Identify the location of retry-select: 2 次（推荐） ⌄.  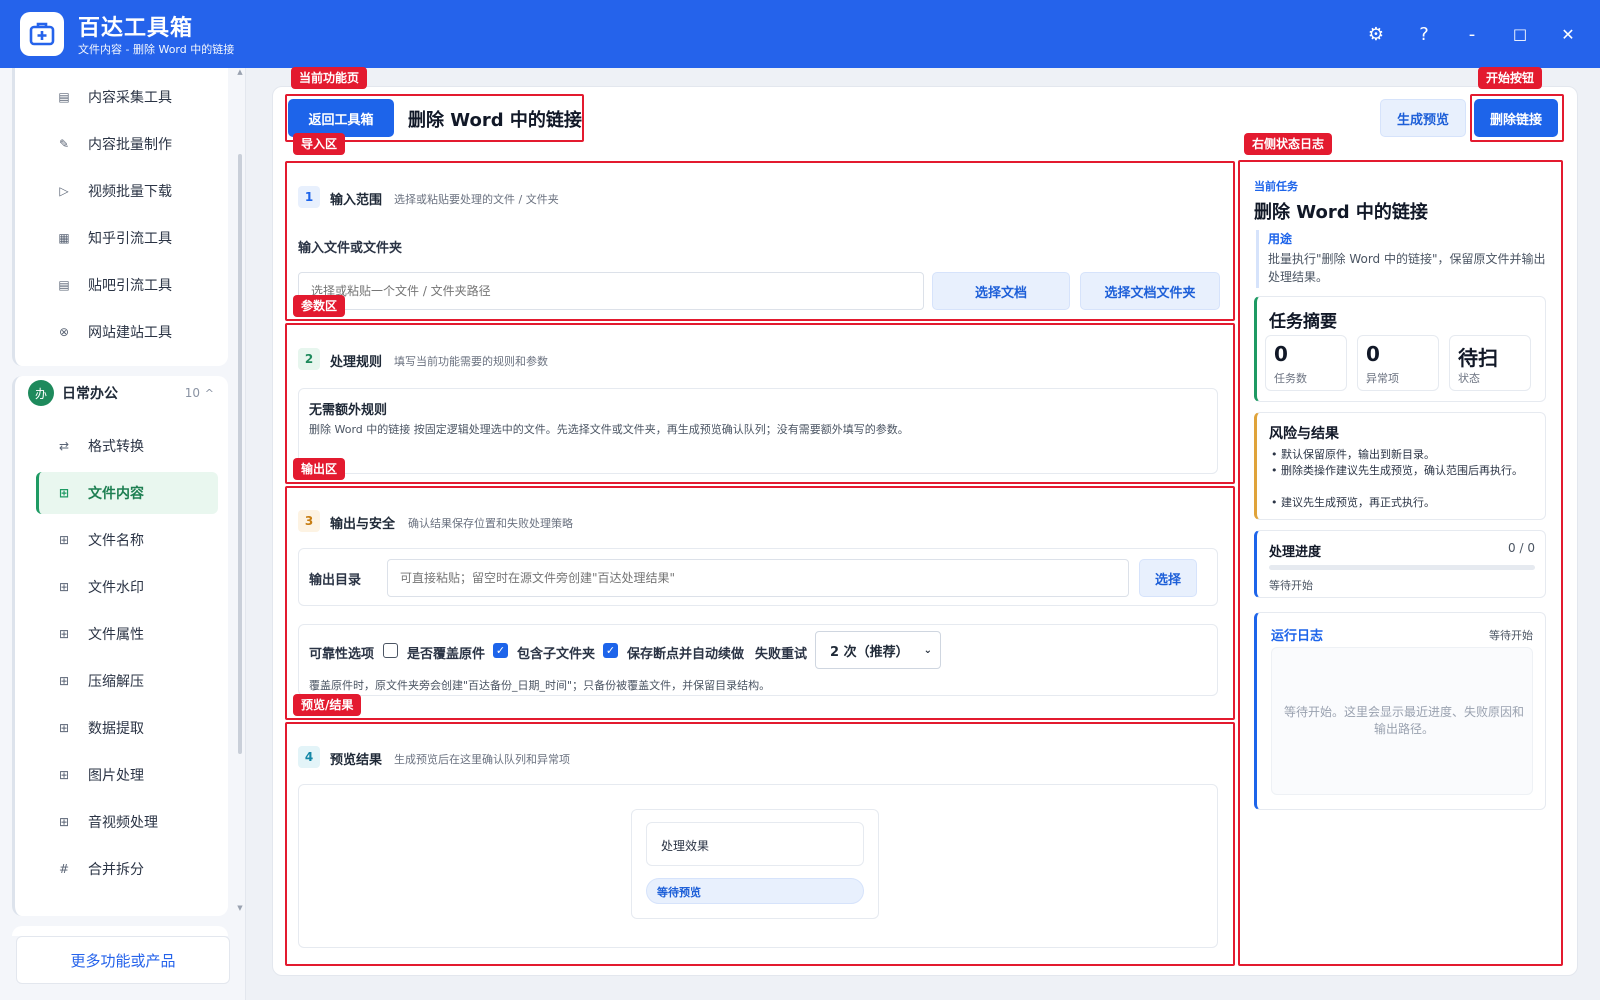
(878, 650).